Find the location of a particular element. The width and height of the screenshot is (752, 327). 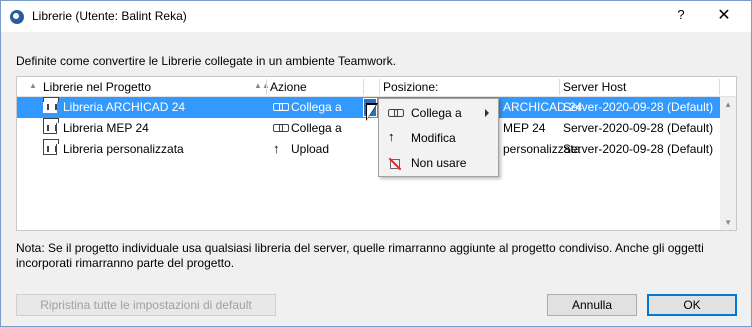

position-value: MEP 24 is located at coordinates (524, 128).